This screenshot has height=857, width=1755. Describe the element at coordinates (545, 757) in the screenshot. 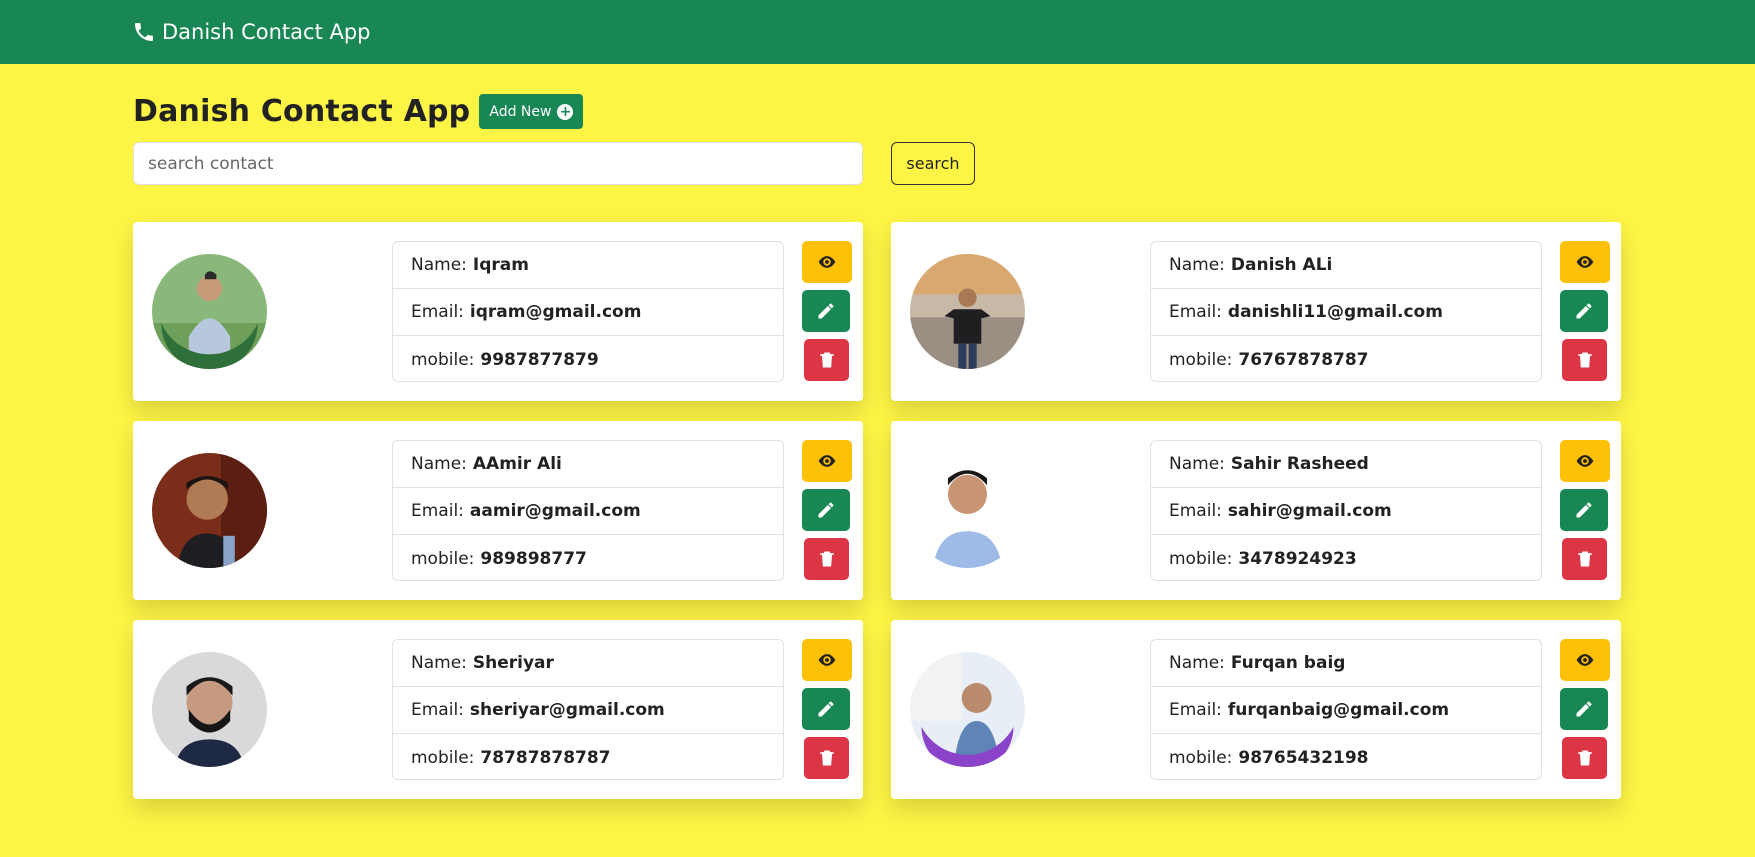

I see `contact-mobile: 78787878787` at that location.